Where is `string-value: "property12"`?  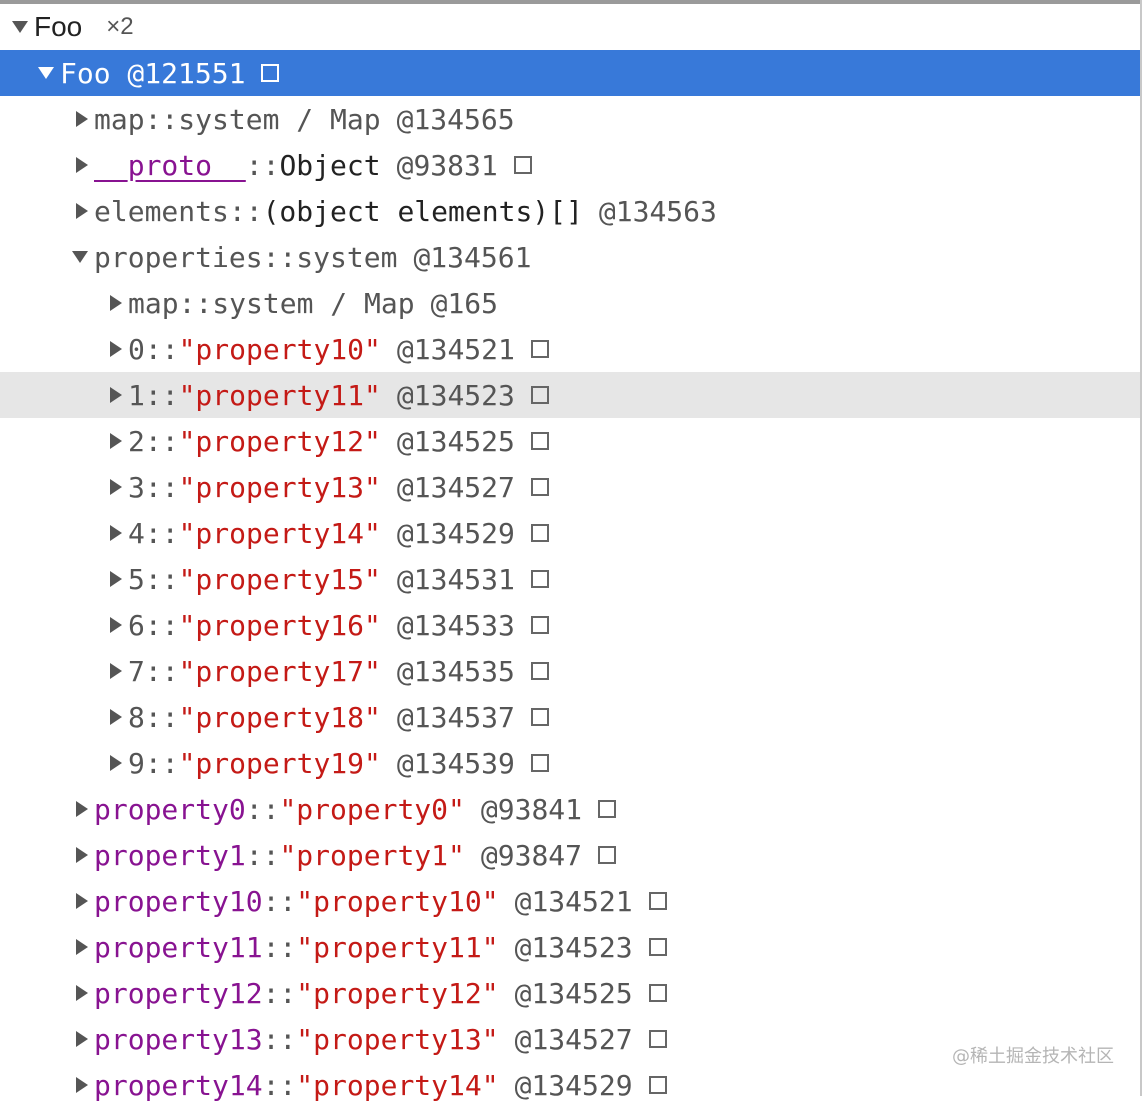 string-value: "property12" is located at coordinates (279, 441).